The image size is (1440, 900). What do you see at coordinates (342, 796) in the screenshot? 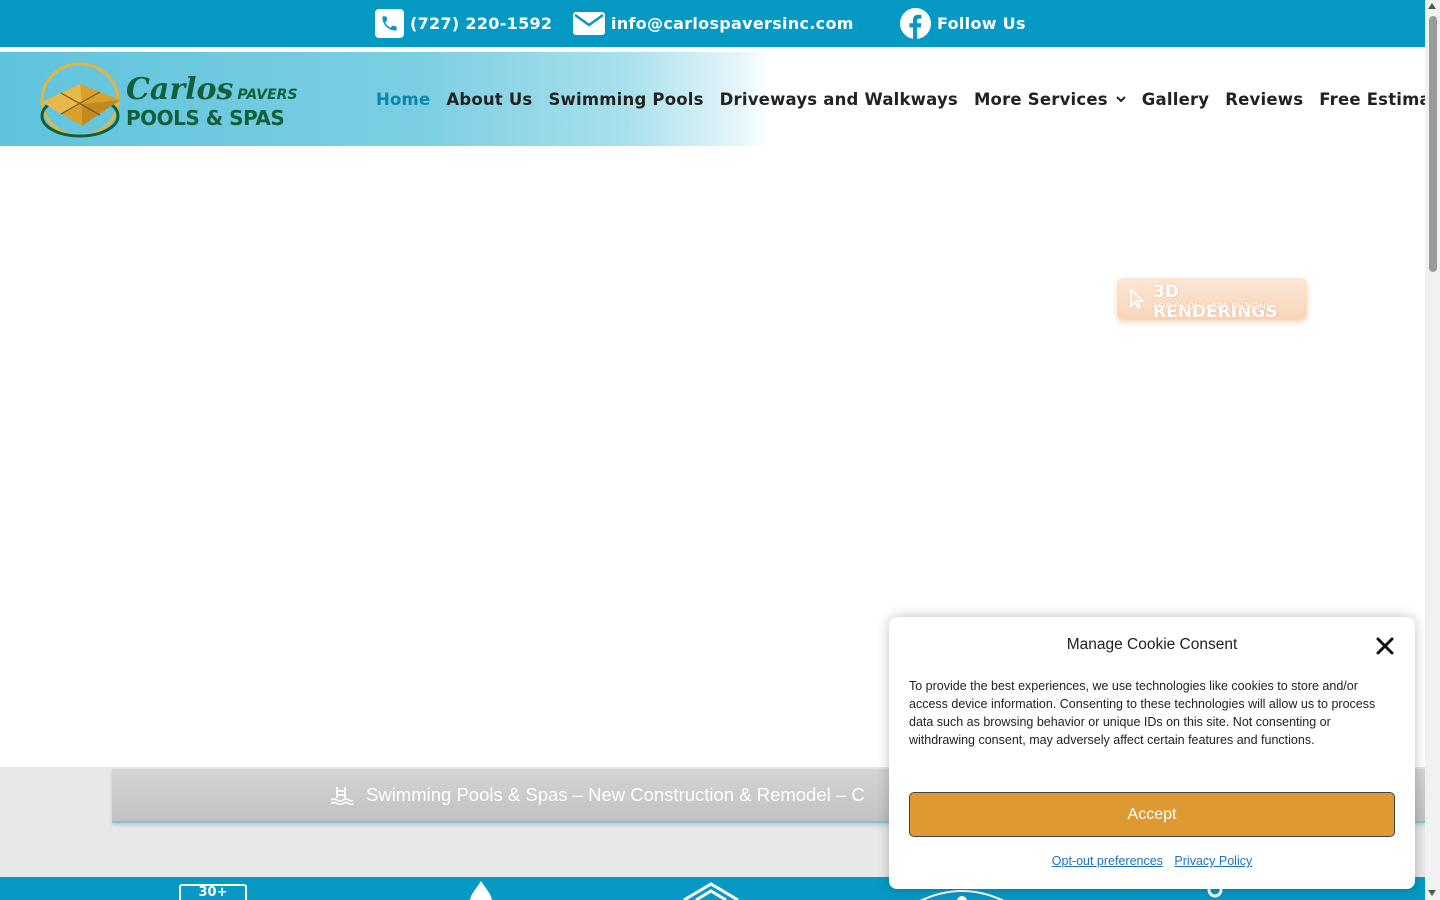
I see `swimmer-icon` at bounding box center [342, 796].